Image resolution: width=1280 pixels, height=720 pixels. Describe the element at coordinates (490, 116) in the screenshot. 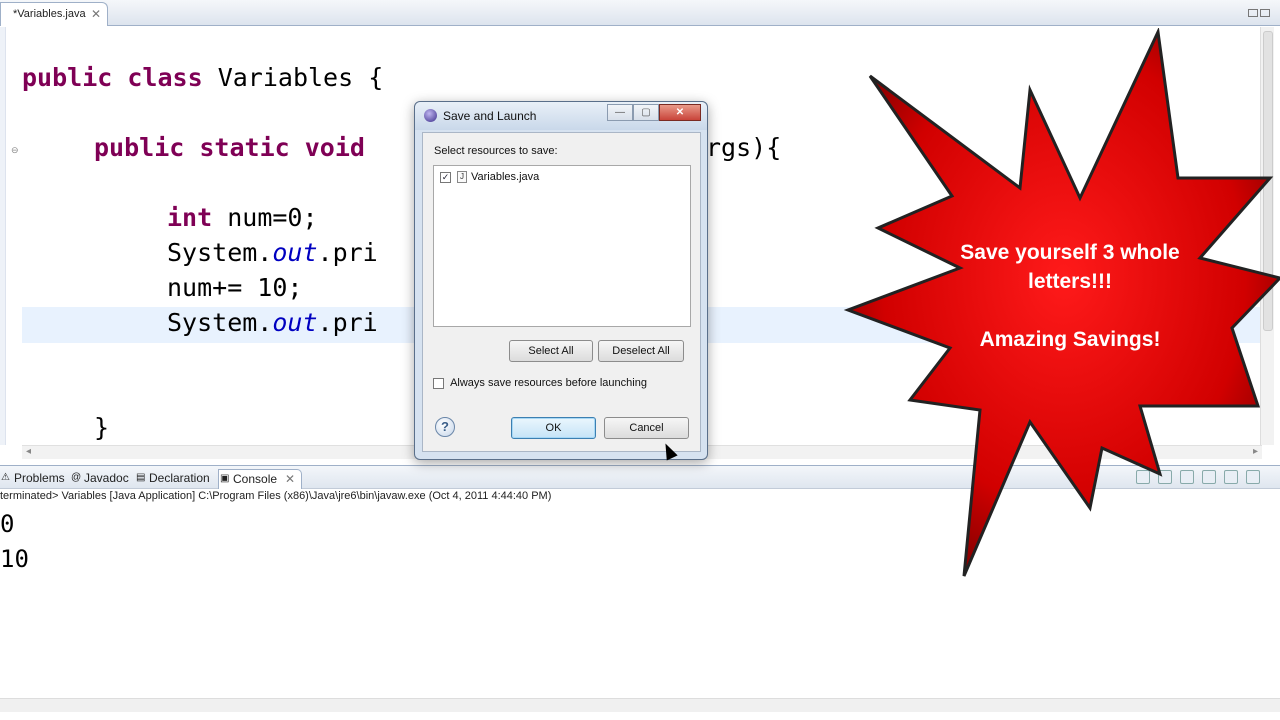

I see `dialog-title: Save and Launch` at that location.